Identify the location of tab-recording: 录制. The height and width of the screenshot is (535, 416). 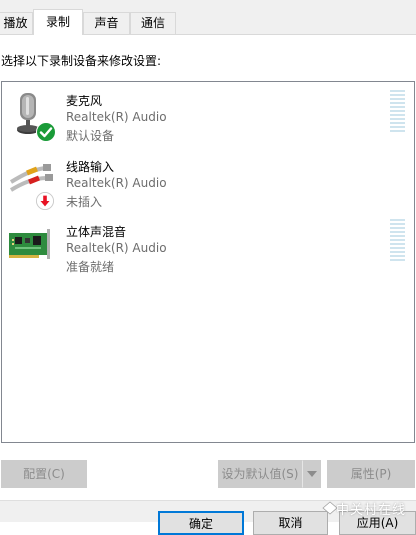
(58, 22).